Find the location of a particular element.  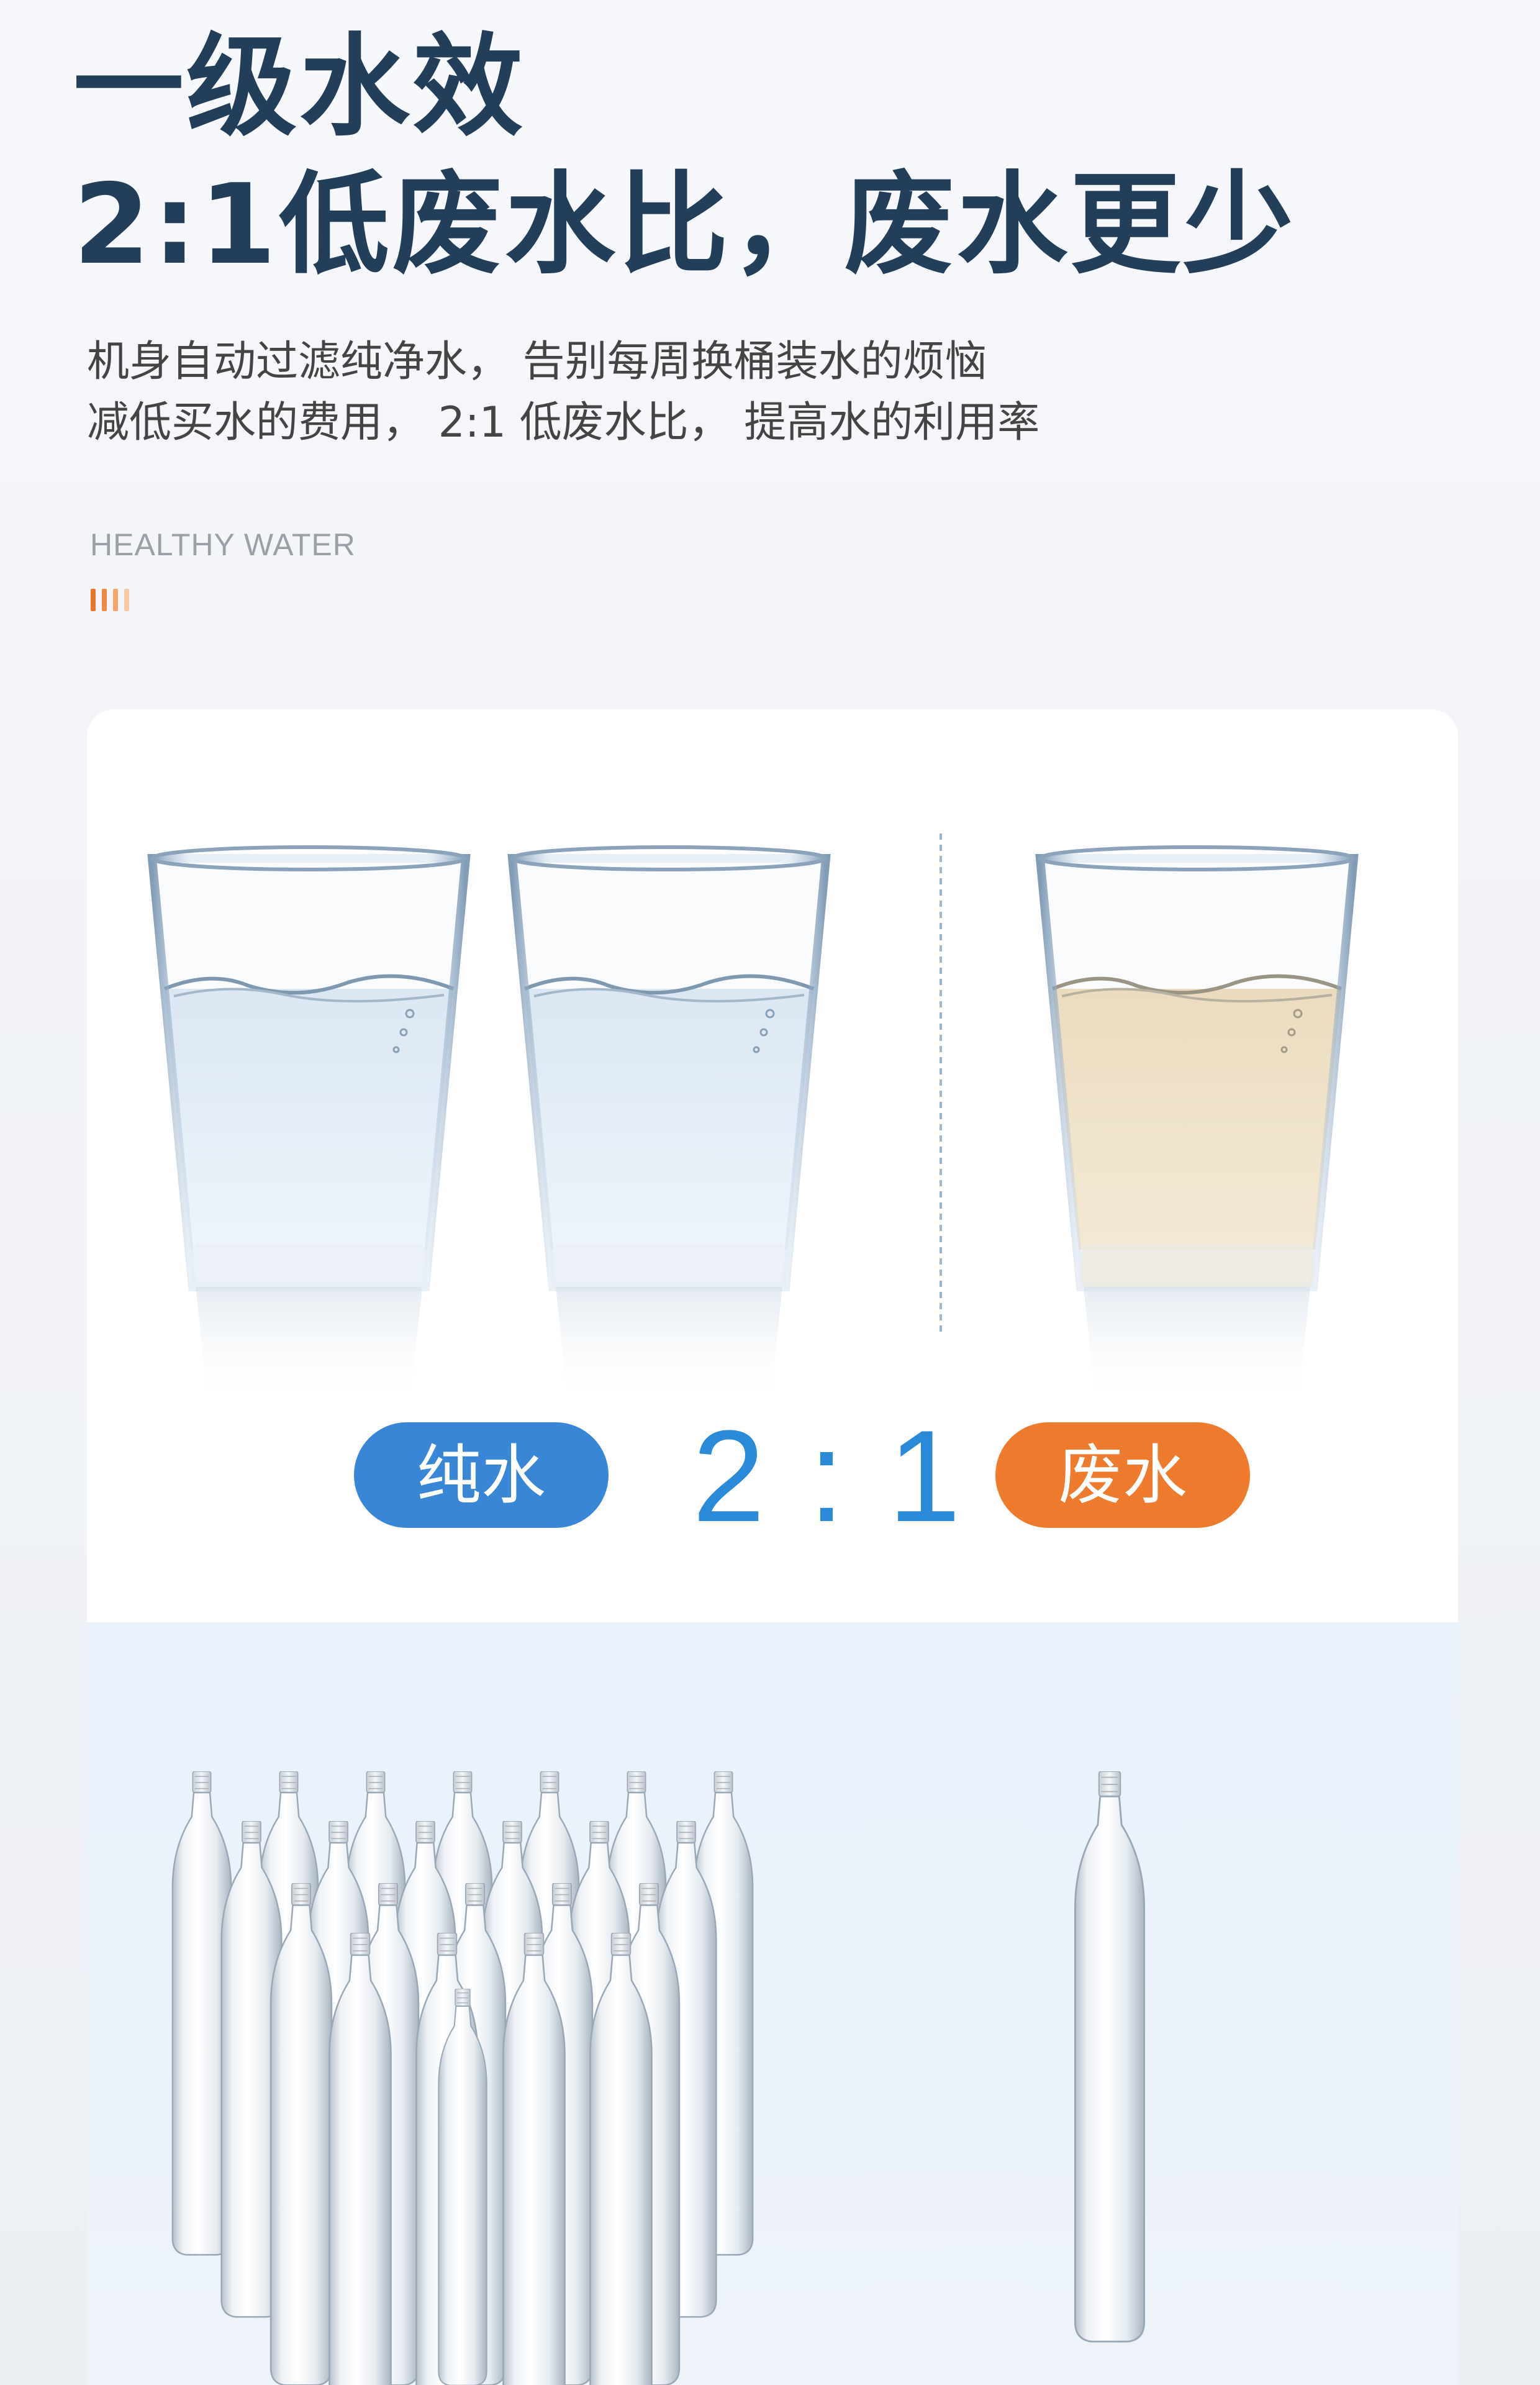

pure-water-bottles is located at coordinates (463, 2078).